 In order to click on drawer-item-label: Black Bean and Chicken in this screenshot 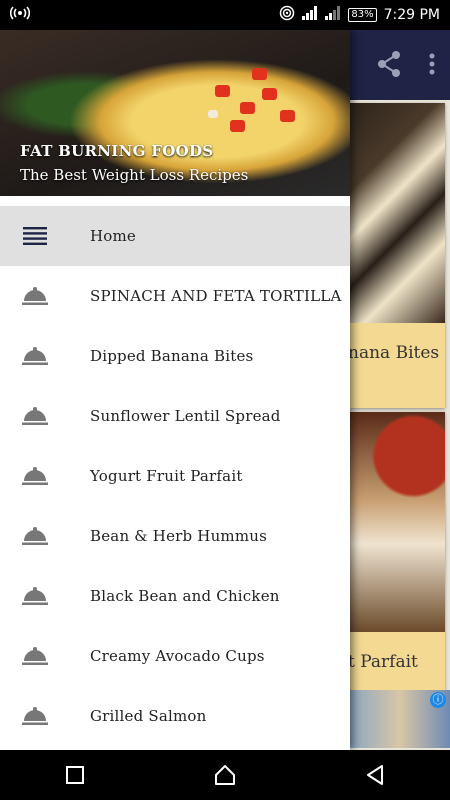, I will do `click(185, 596)`.